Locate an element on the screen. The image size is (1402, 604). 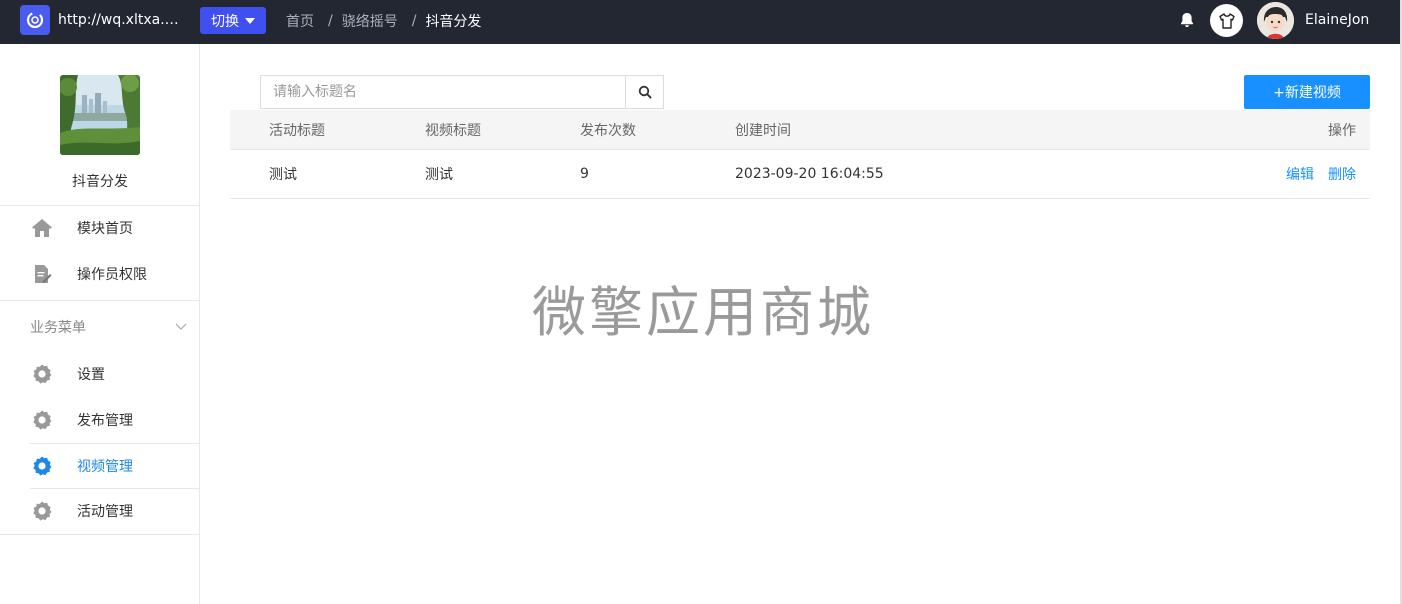
sidebar: 抖音分发 模块首页 操作员权限 业务菜单 设置 发布管理 视频管理 活动管理 is located at coordinates (100, 324).